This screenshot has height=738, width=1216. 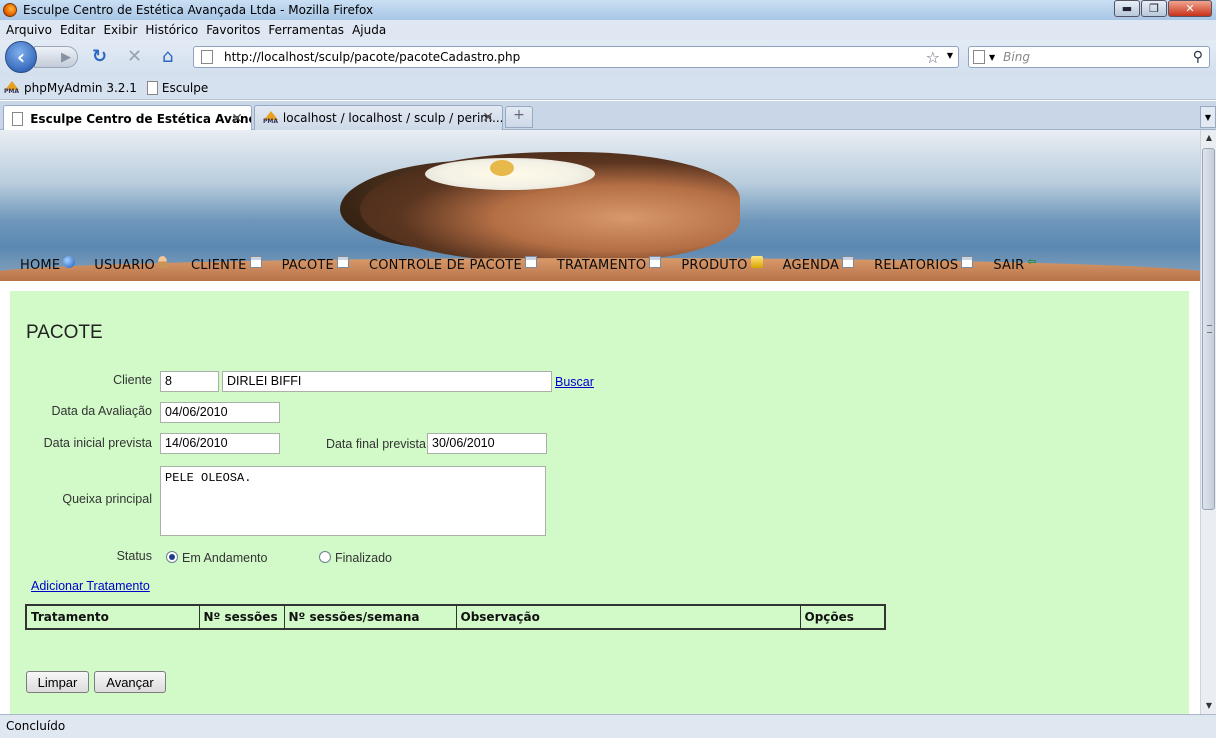 What do you see at coordinates (189, 381) in the screenshot?
I see `cliente-id-field: 8` at bounding box center [189, 381].